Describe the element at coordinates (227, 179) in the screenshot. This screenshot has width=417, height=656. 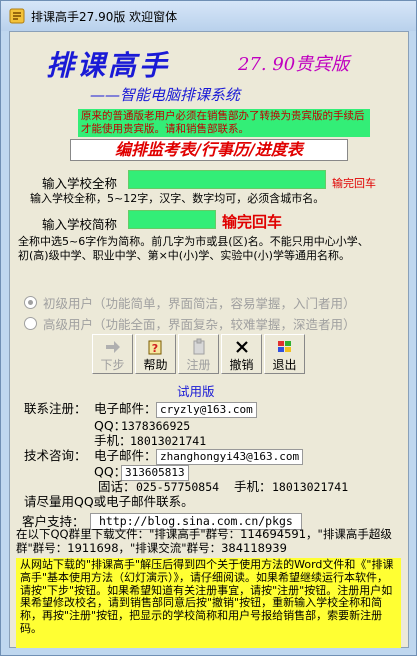
I see `full-name-input` at that location.